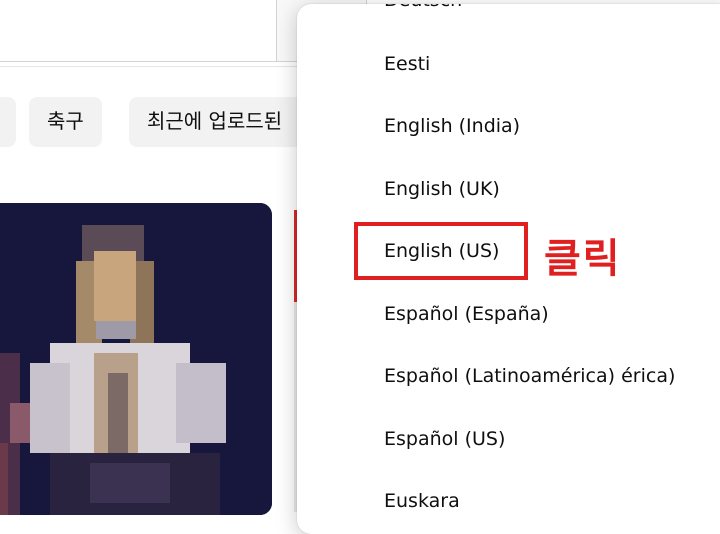 The width and height of the screenshot is (720, 534). Describe the element at coordinates (441, 251) in the screenshot. I see `highlight-annotation-box` at that location.